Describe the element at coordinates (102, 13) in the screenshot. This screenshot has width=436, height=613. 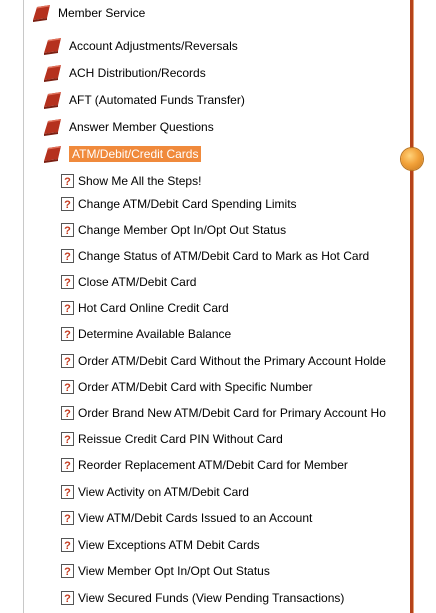
I see `tree-node-label: Member Service` at that location.